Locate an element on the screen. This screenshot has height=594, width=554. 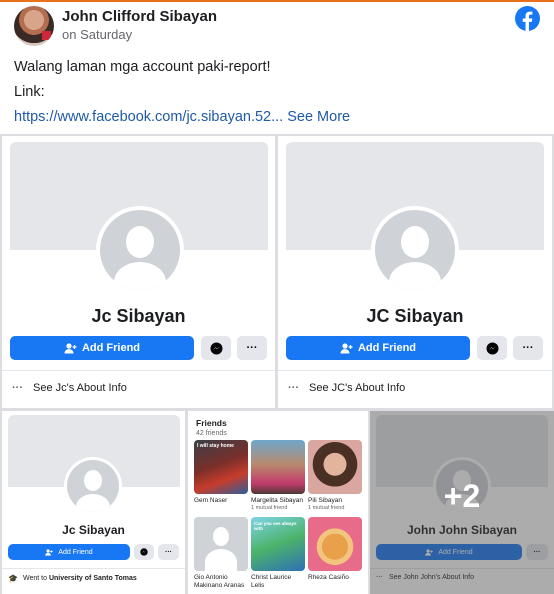
author-name: John Clifford Sibayan is located at coordinates (139, 16).